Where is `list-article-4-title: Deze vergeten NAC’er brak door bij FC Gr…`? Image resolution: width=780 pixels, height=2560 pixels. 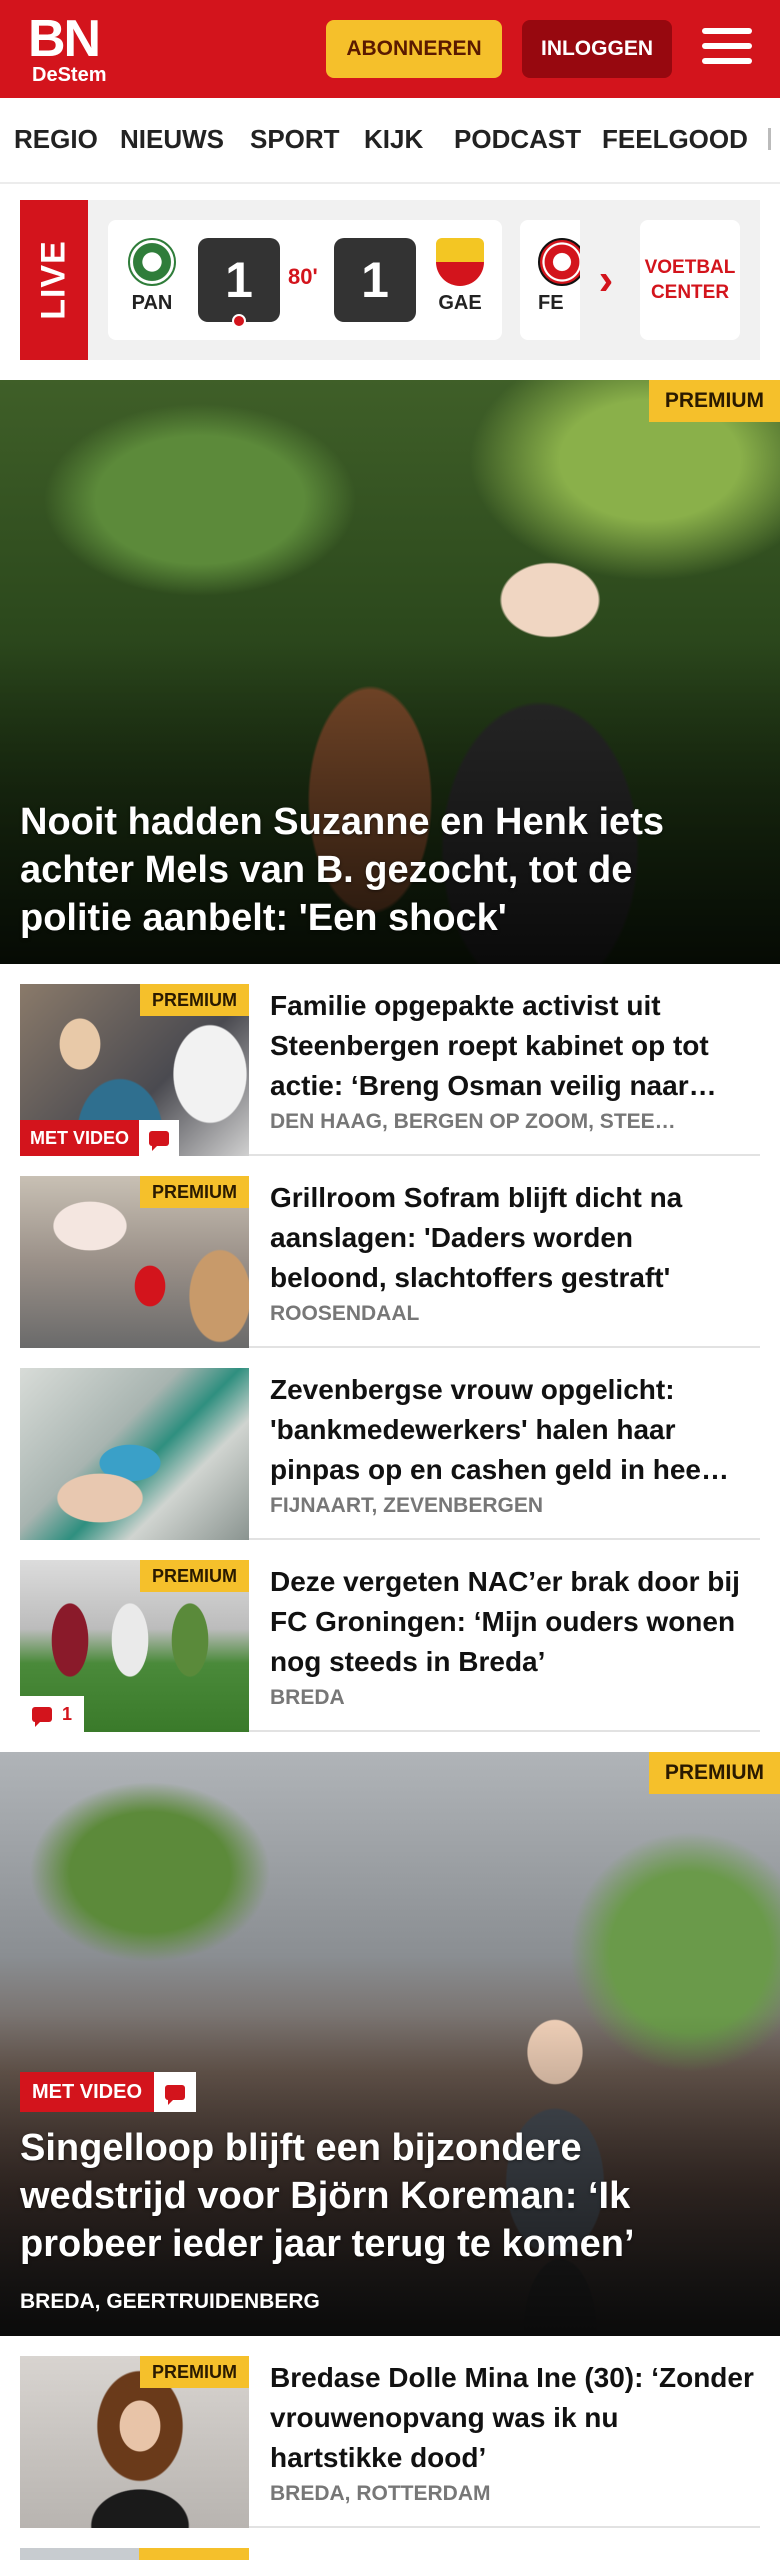 list-article-4-title: Deze vergeten NAC’er brak door bij FC Gr… is located at coordinates (513, 1622).